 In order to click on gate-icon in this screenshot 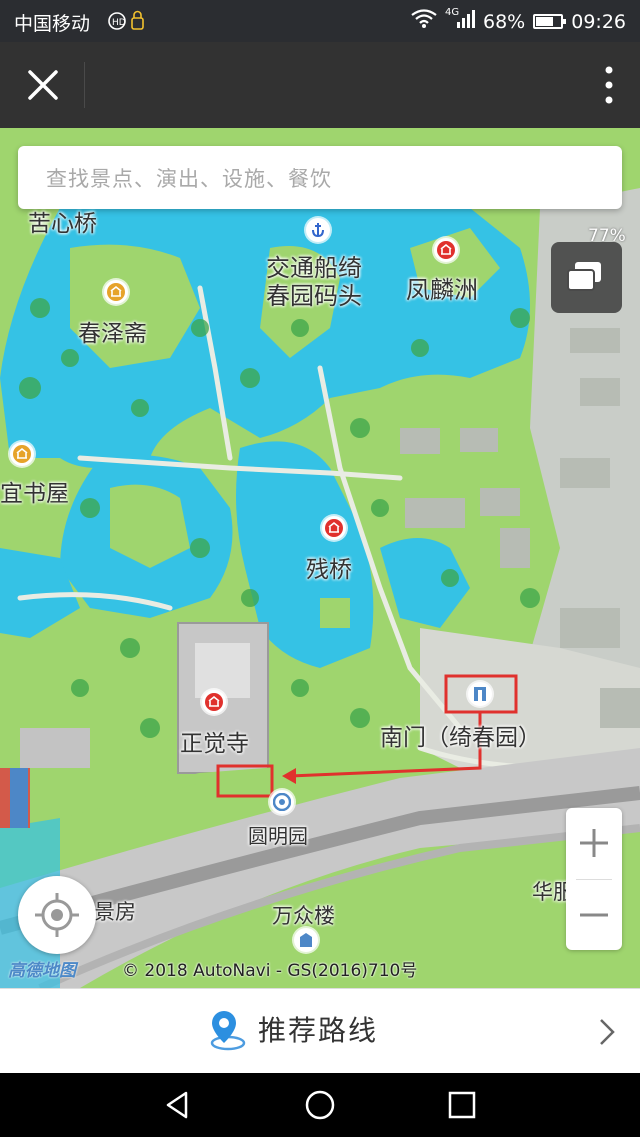, I will do `click(480, 694)`.